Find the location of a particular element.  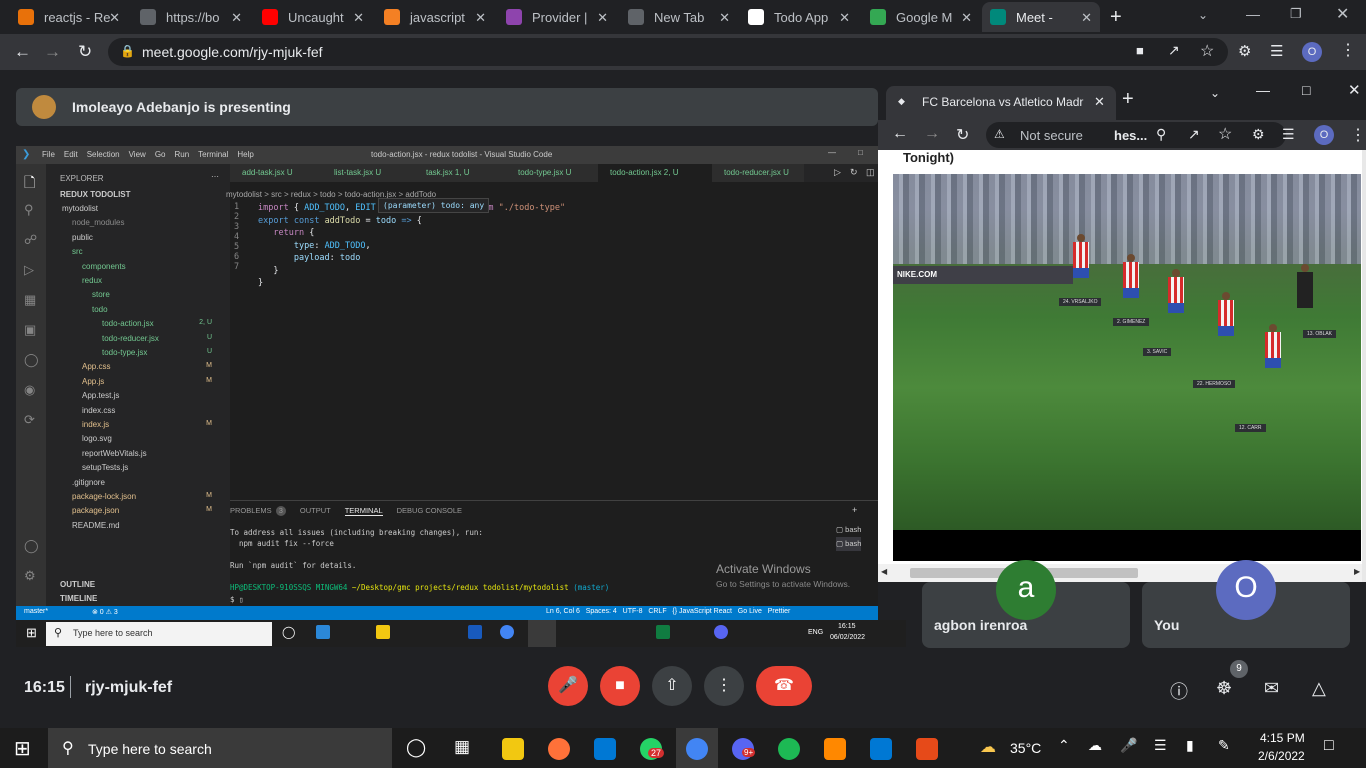

menu-item: Run is located at coordinates (181, 154).